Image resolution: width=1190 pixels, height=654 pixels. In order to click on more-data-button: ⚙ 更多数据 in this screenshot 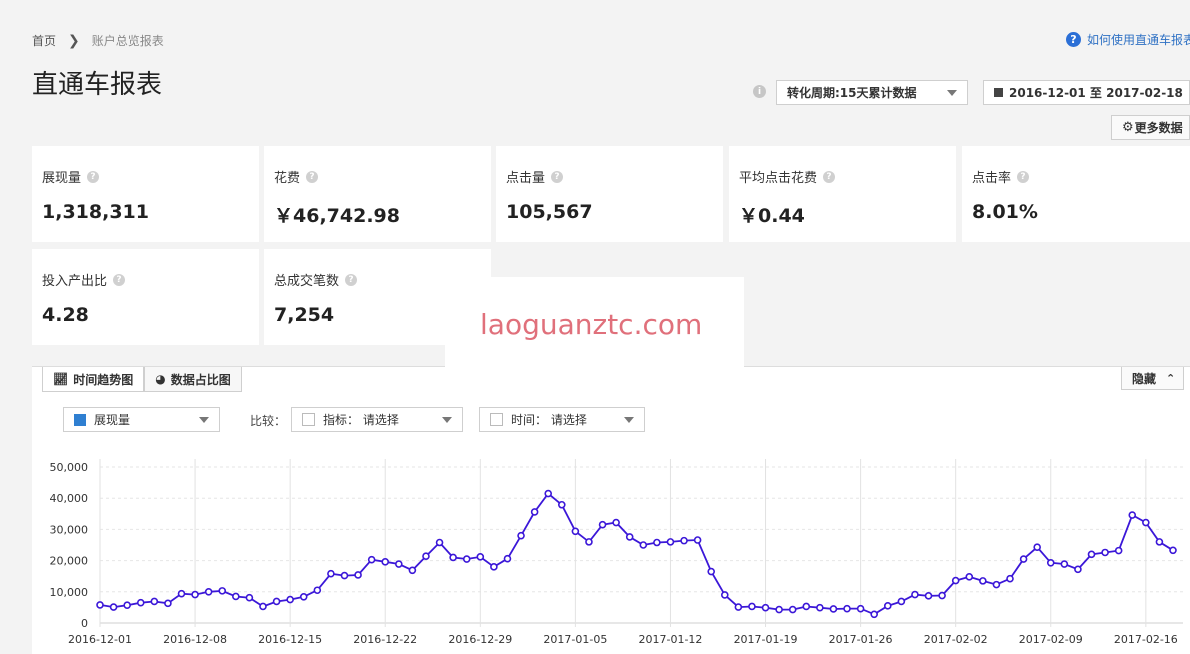, I will do `click(1150, 127)`.